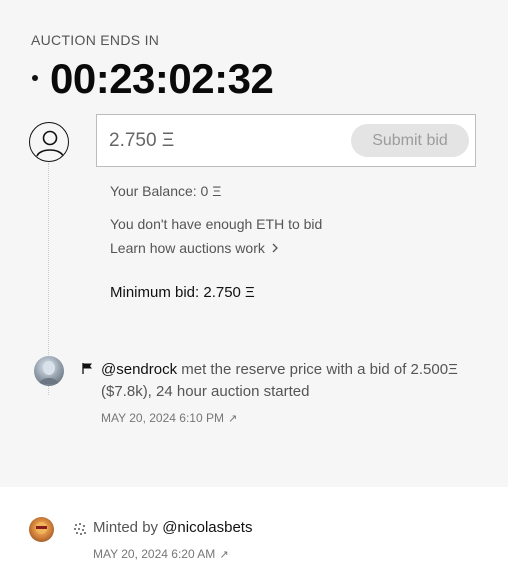  Describe the element at coordinates (162, 78) in the screenshot. I see `auction-countdown: 00:23:02:32` at that location.